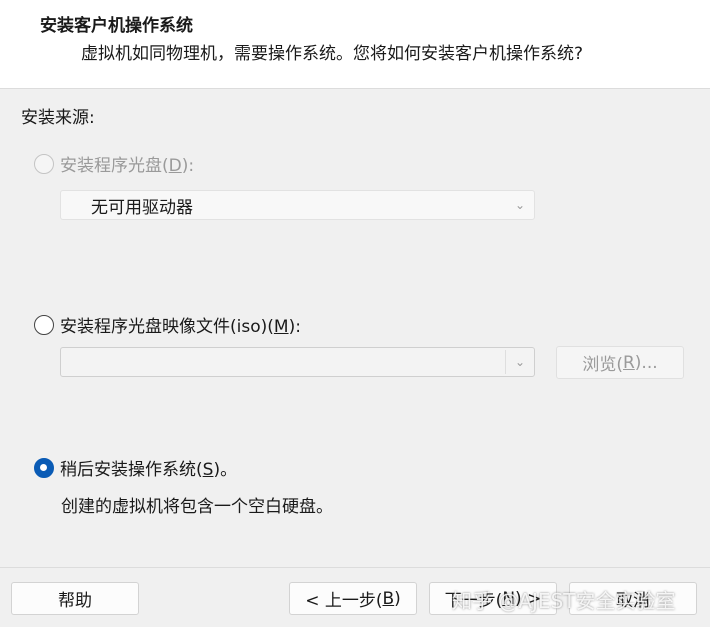 This screenshot has width=710, height=627. I want to click on wizard-title: 安装客户机操作系统, so click(116, 26).